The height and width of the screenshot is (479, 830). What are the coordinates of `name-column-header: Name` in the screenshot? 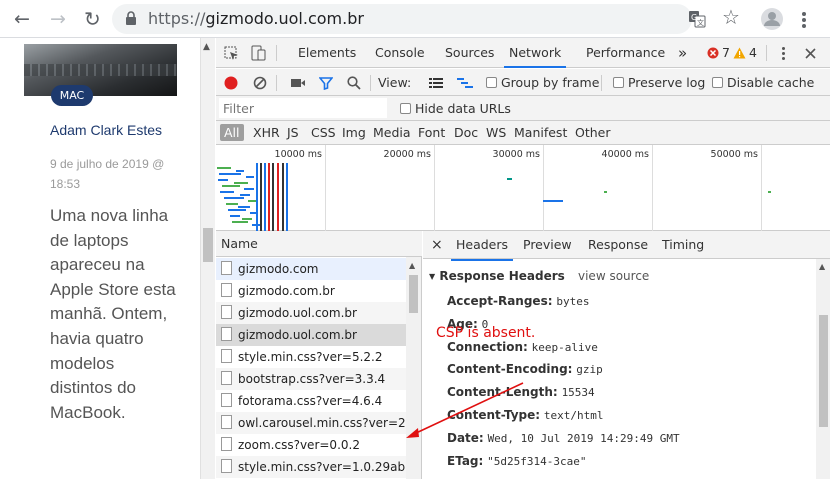 It's located at (319, 244).